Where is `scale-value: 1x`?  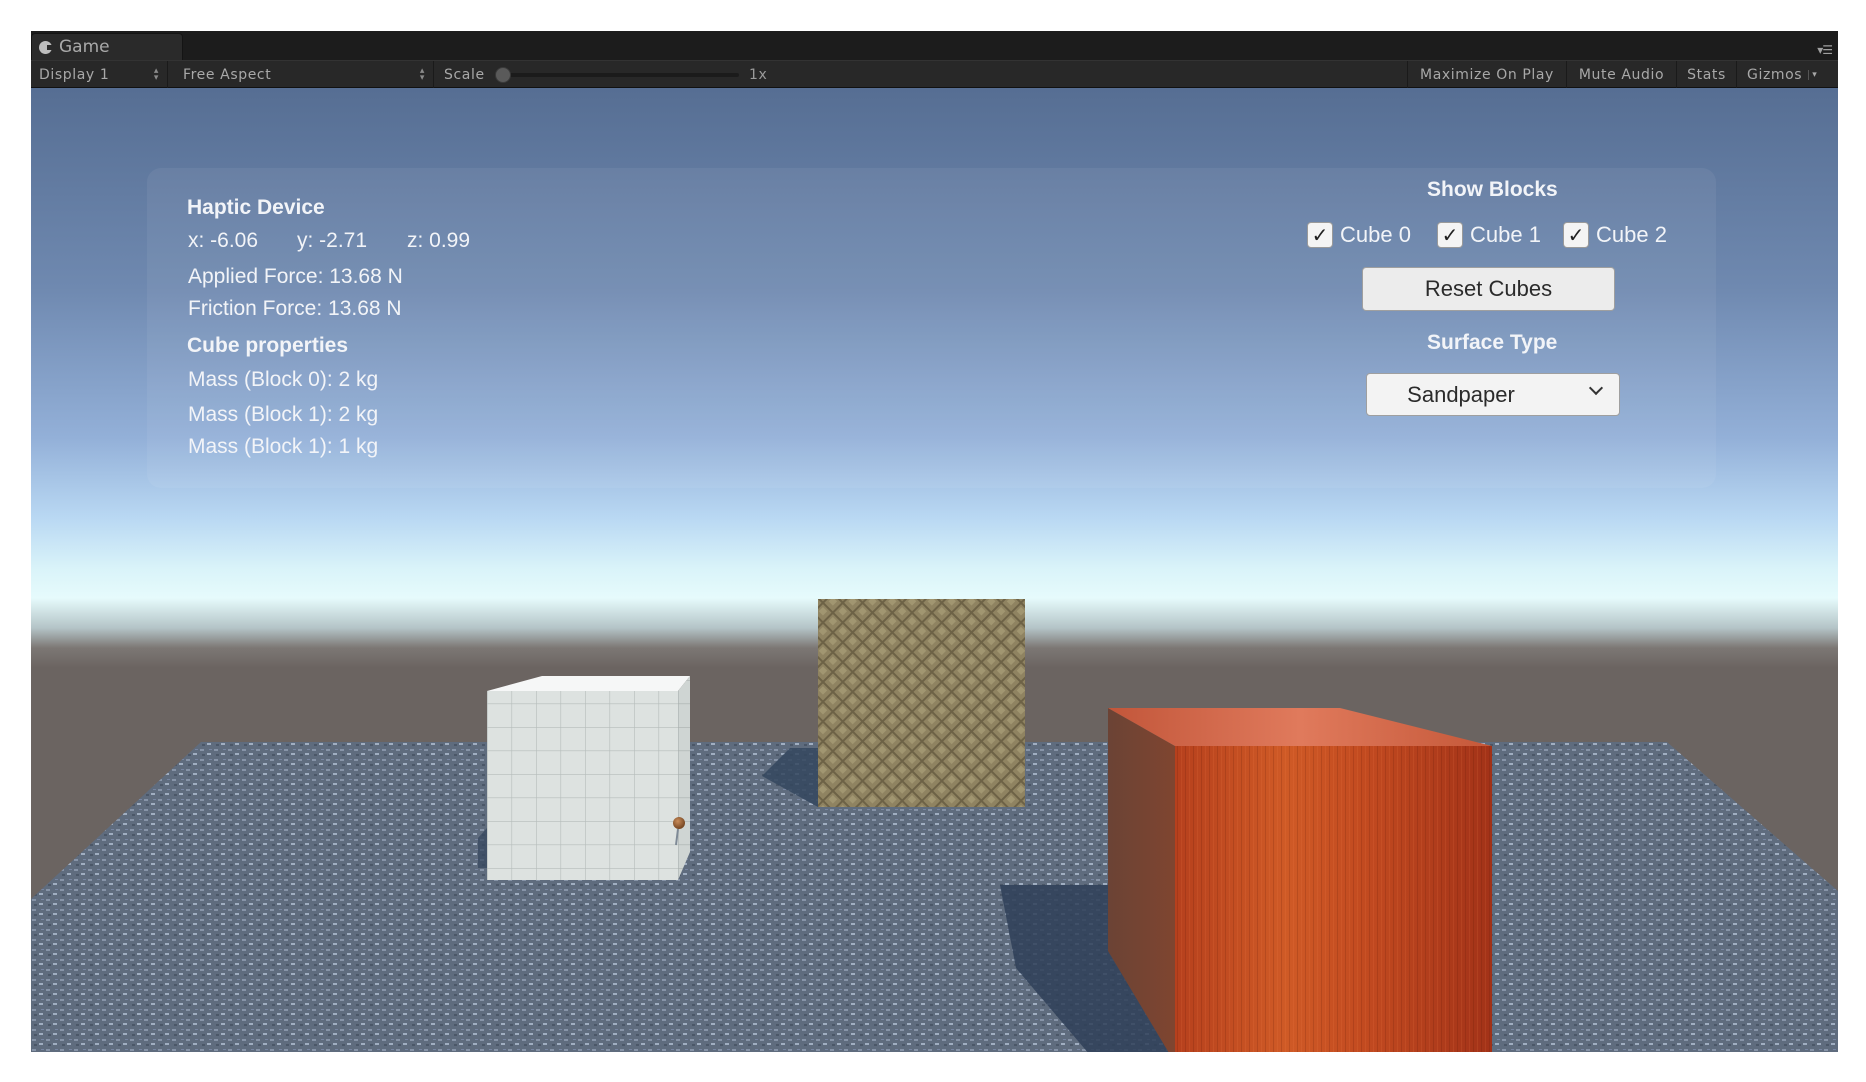
scale-value: 1x is located at coordinates (758, 74).